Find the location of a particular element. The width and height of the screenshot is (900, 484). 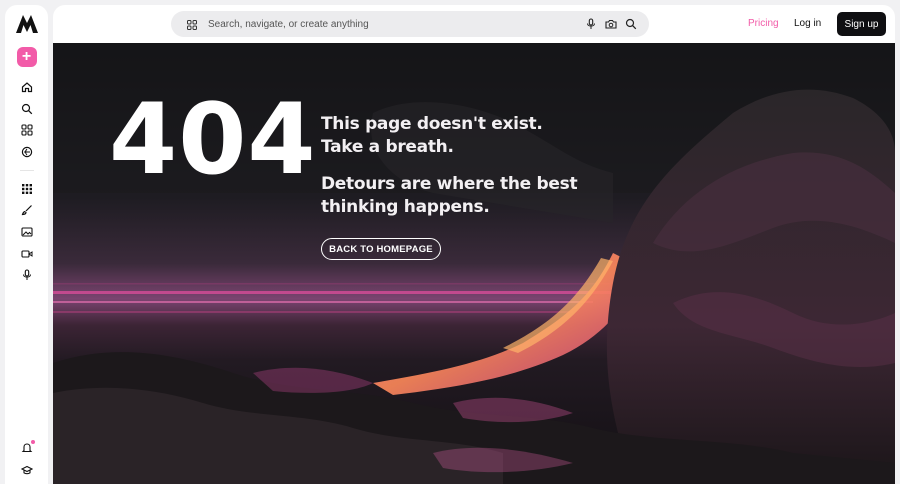

video-icon is located at coordinates (27, 254).